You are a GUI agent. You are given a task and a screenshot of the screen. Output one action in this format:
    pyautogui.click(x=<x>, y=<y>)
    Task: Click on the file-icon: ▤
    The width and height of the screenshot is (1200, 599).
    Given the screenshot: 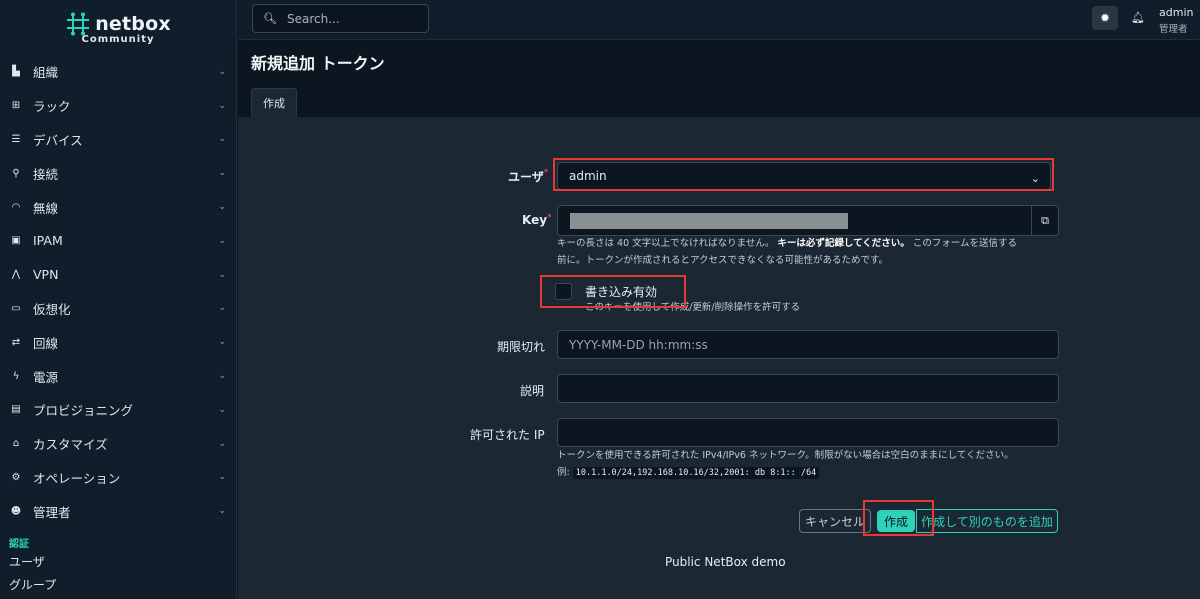 What is the action you would take?
    pyautogui.click(x=16, y=410)
    